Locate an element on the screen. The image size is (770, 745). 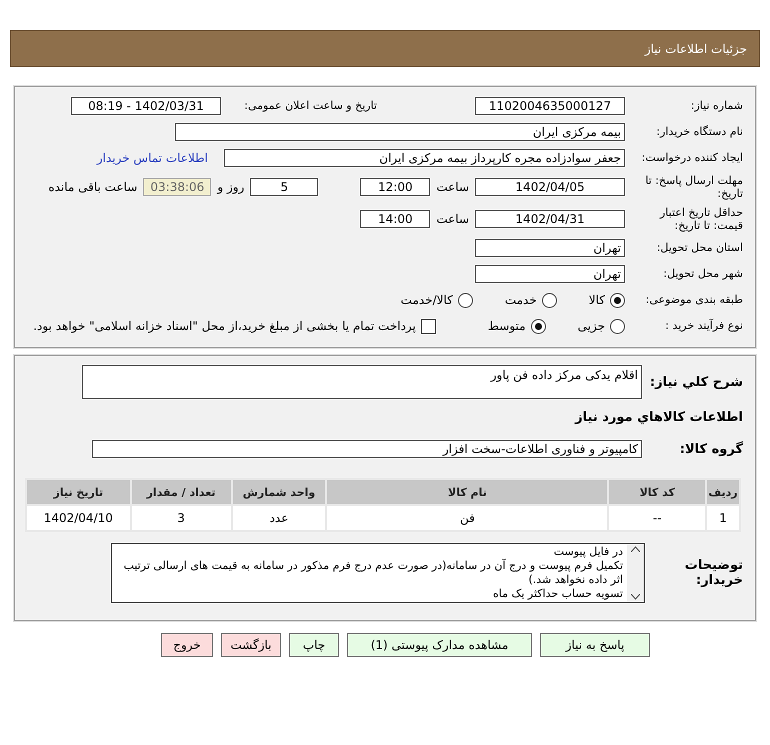
date-field: 1402/04/05 is located at coordinates (550, 187).